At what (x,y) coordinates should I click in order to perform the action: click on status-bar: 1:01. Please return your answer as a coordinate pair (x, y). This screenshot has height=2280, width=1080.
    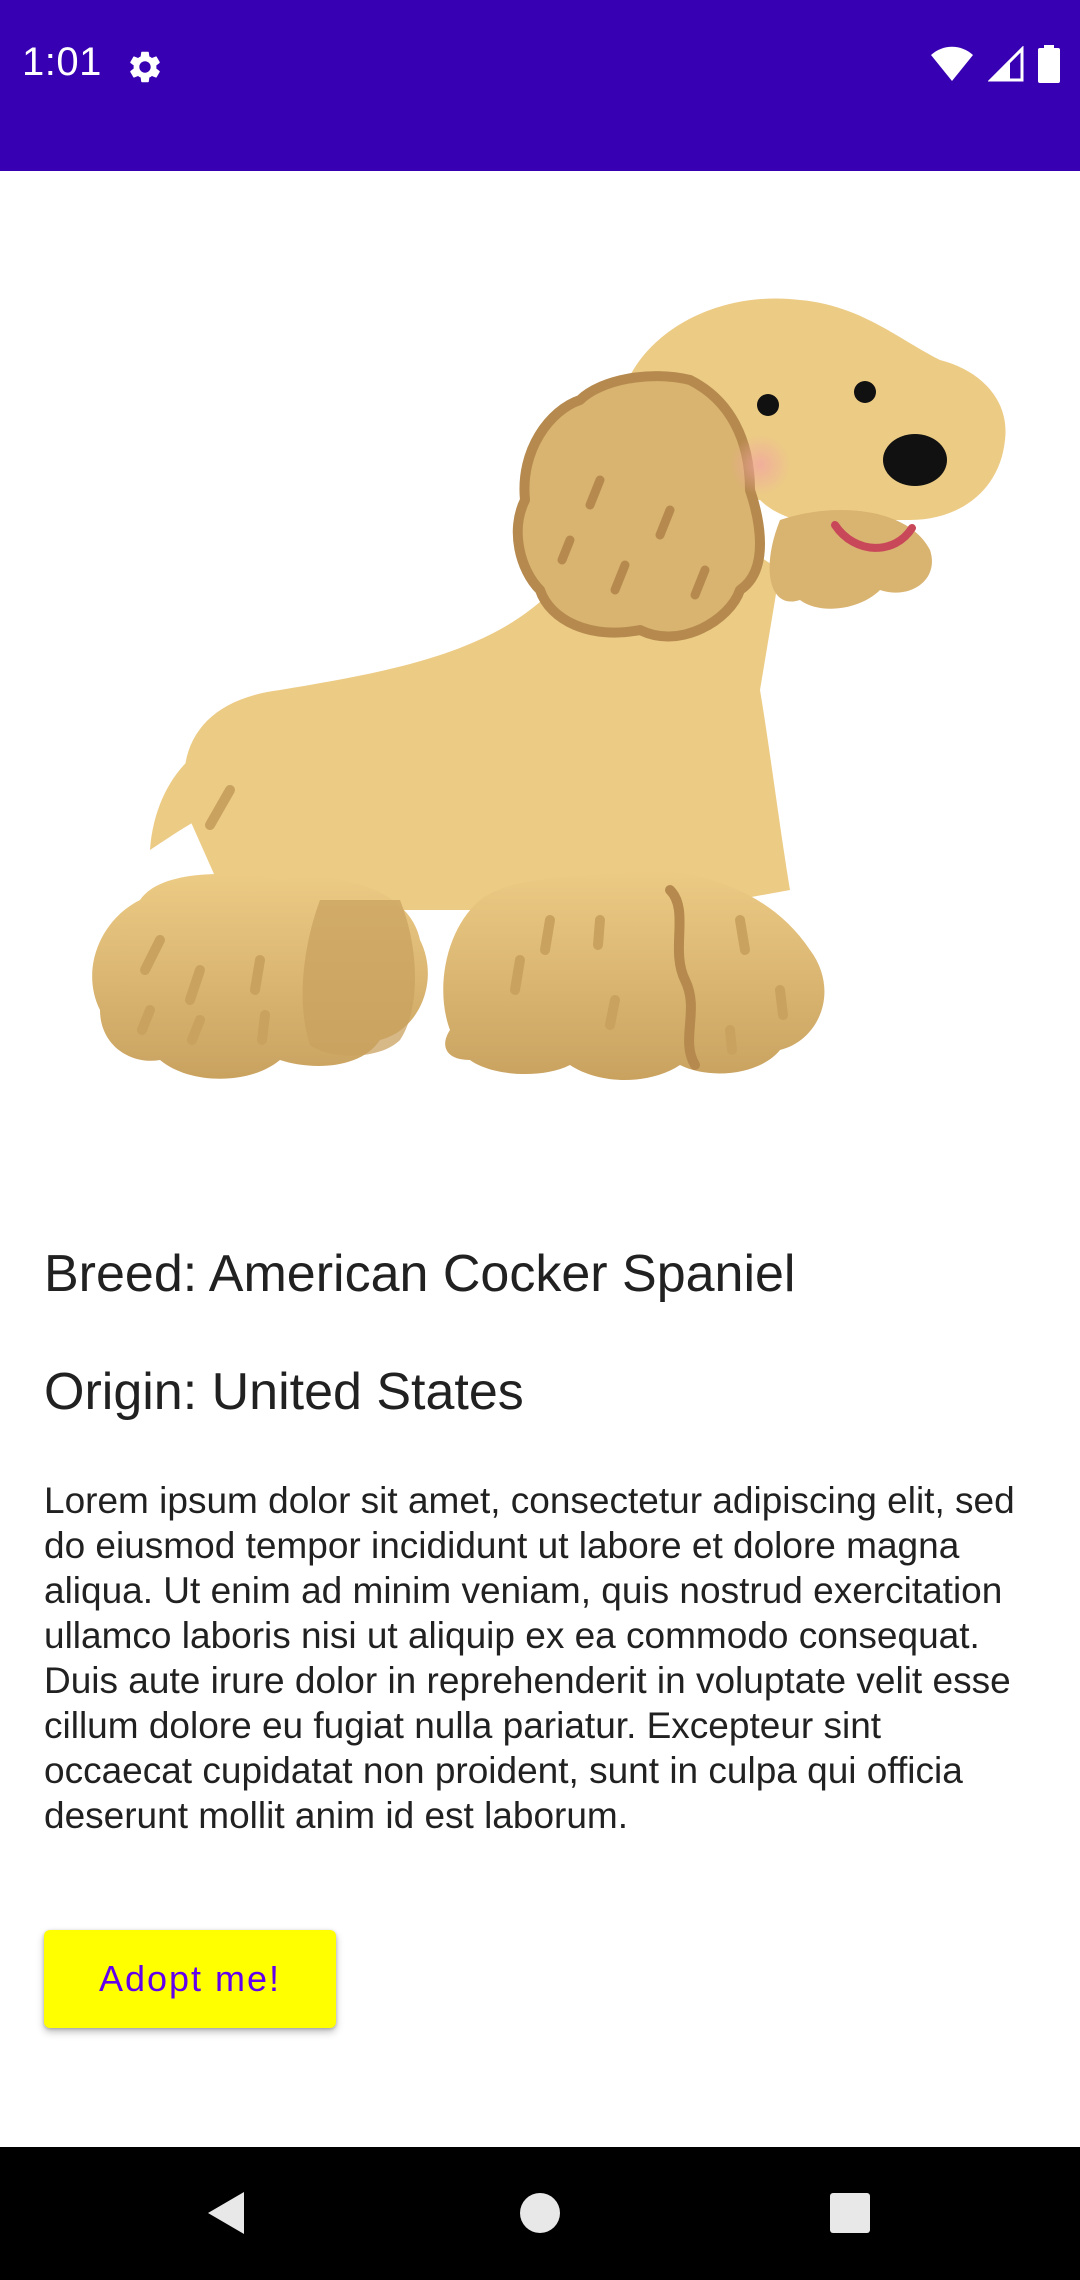
    Looking at the image, I should click on (540, 85).